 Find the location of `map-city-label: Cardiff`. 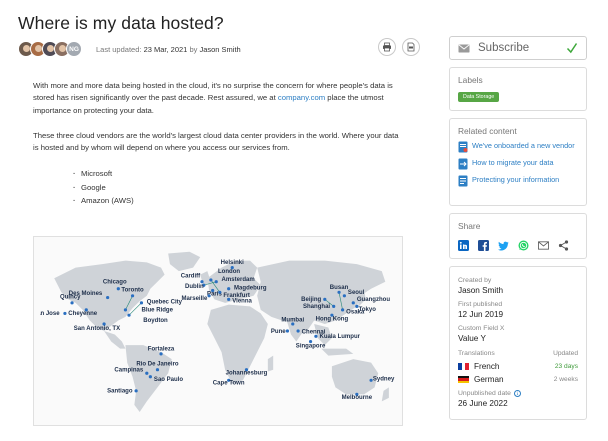

map-city-label: Cardiff is located at coordinates (191, 276).